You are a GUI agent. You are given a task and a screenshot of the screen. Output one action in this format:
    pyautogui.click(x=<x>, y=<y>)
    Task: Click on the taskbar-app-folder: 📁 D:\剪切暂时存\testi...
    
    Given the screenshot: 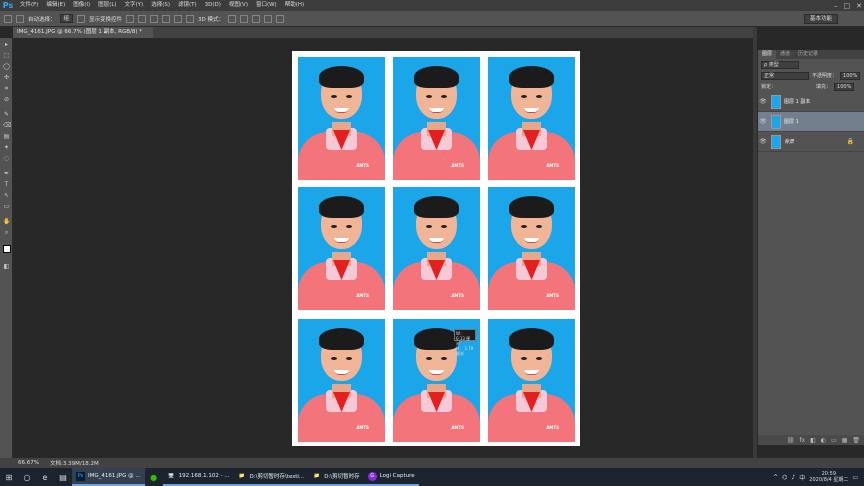 What is the action you would take?
    pyautogui.click(x=271, y=477)
    